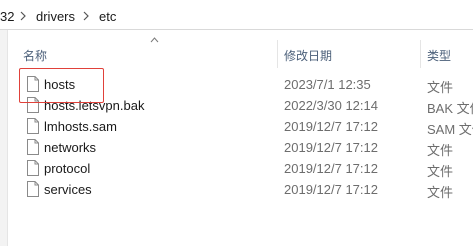 This screenshot has height=246, width=473. What do you see at coordinates (450, 108) in the screenshot?
I see `file-type: BAK 文件` at bounding box center [450, 108].